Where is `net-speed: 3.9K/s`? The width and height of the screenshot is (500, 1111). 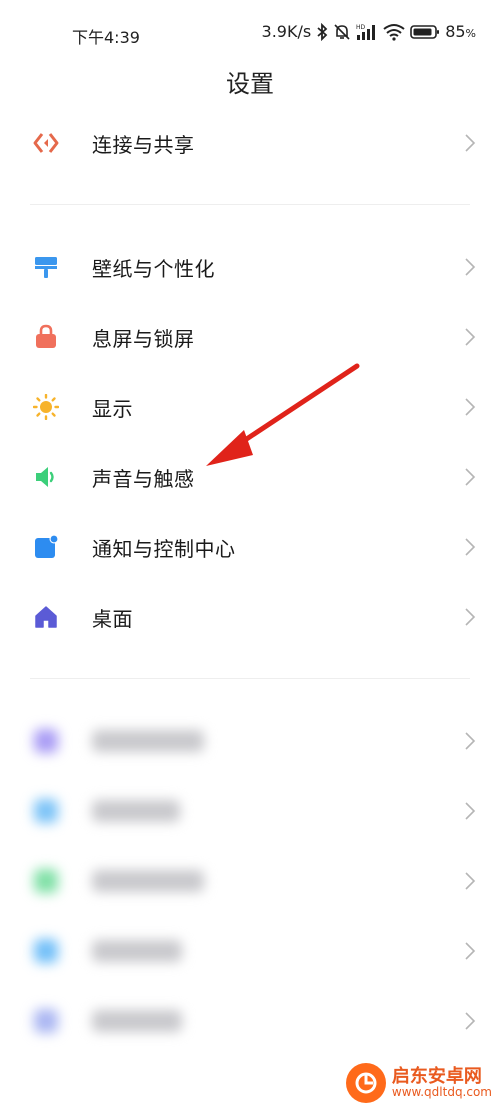
net-speed: 3.9K/s is located at coordinates (286, 31).